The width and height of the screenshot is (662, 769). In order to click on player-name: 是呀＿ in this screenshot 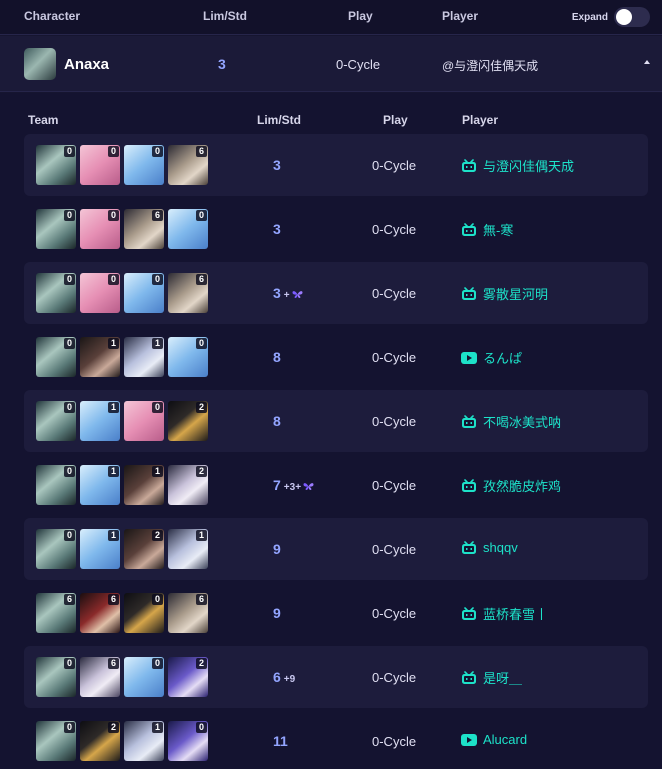, I will do `click(502, 677)`.